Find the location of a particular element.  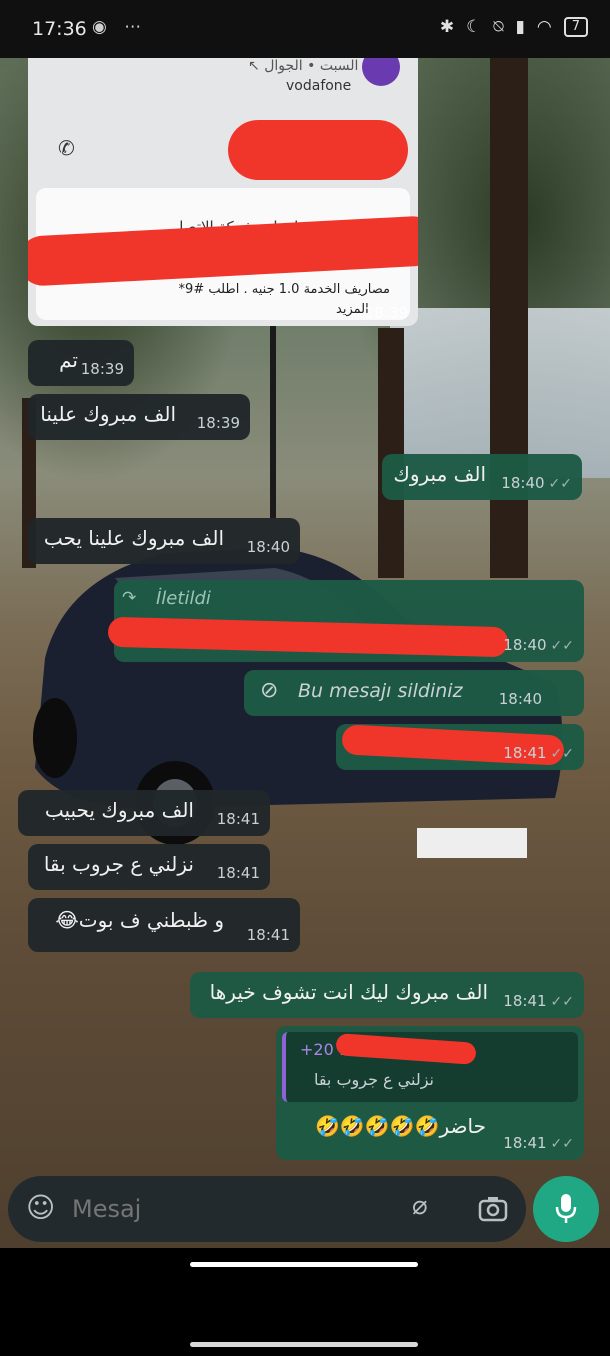

camera-icon is located at coordinates (493, 1209).